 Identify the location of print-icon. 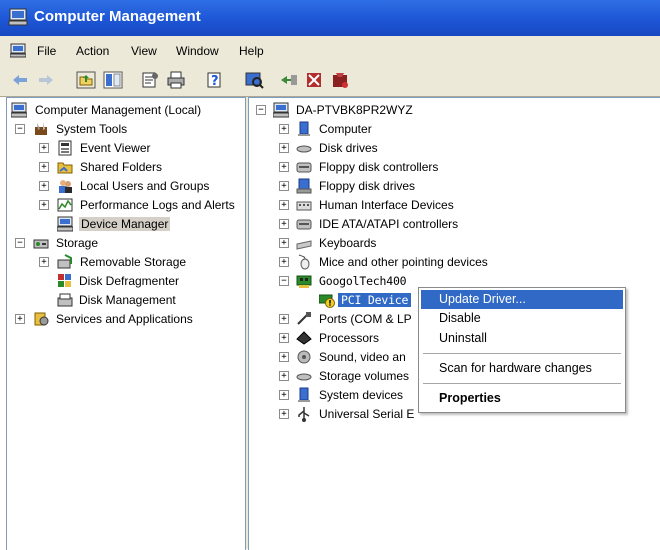
(176, 80).